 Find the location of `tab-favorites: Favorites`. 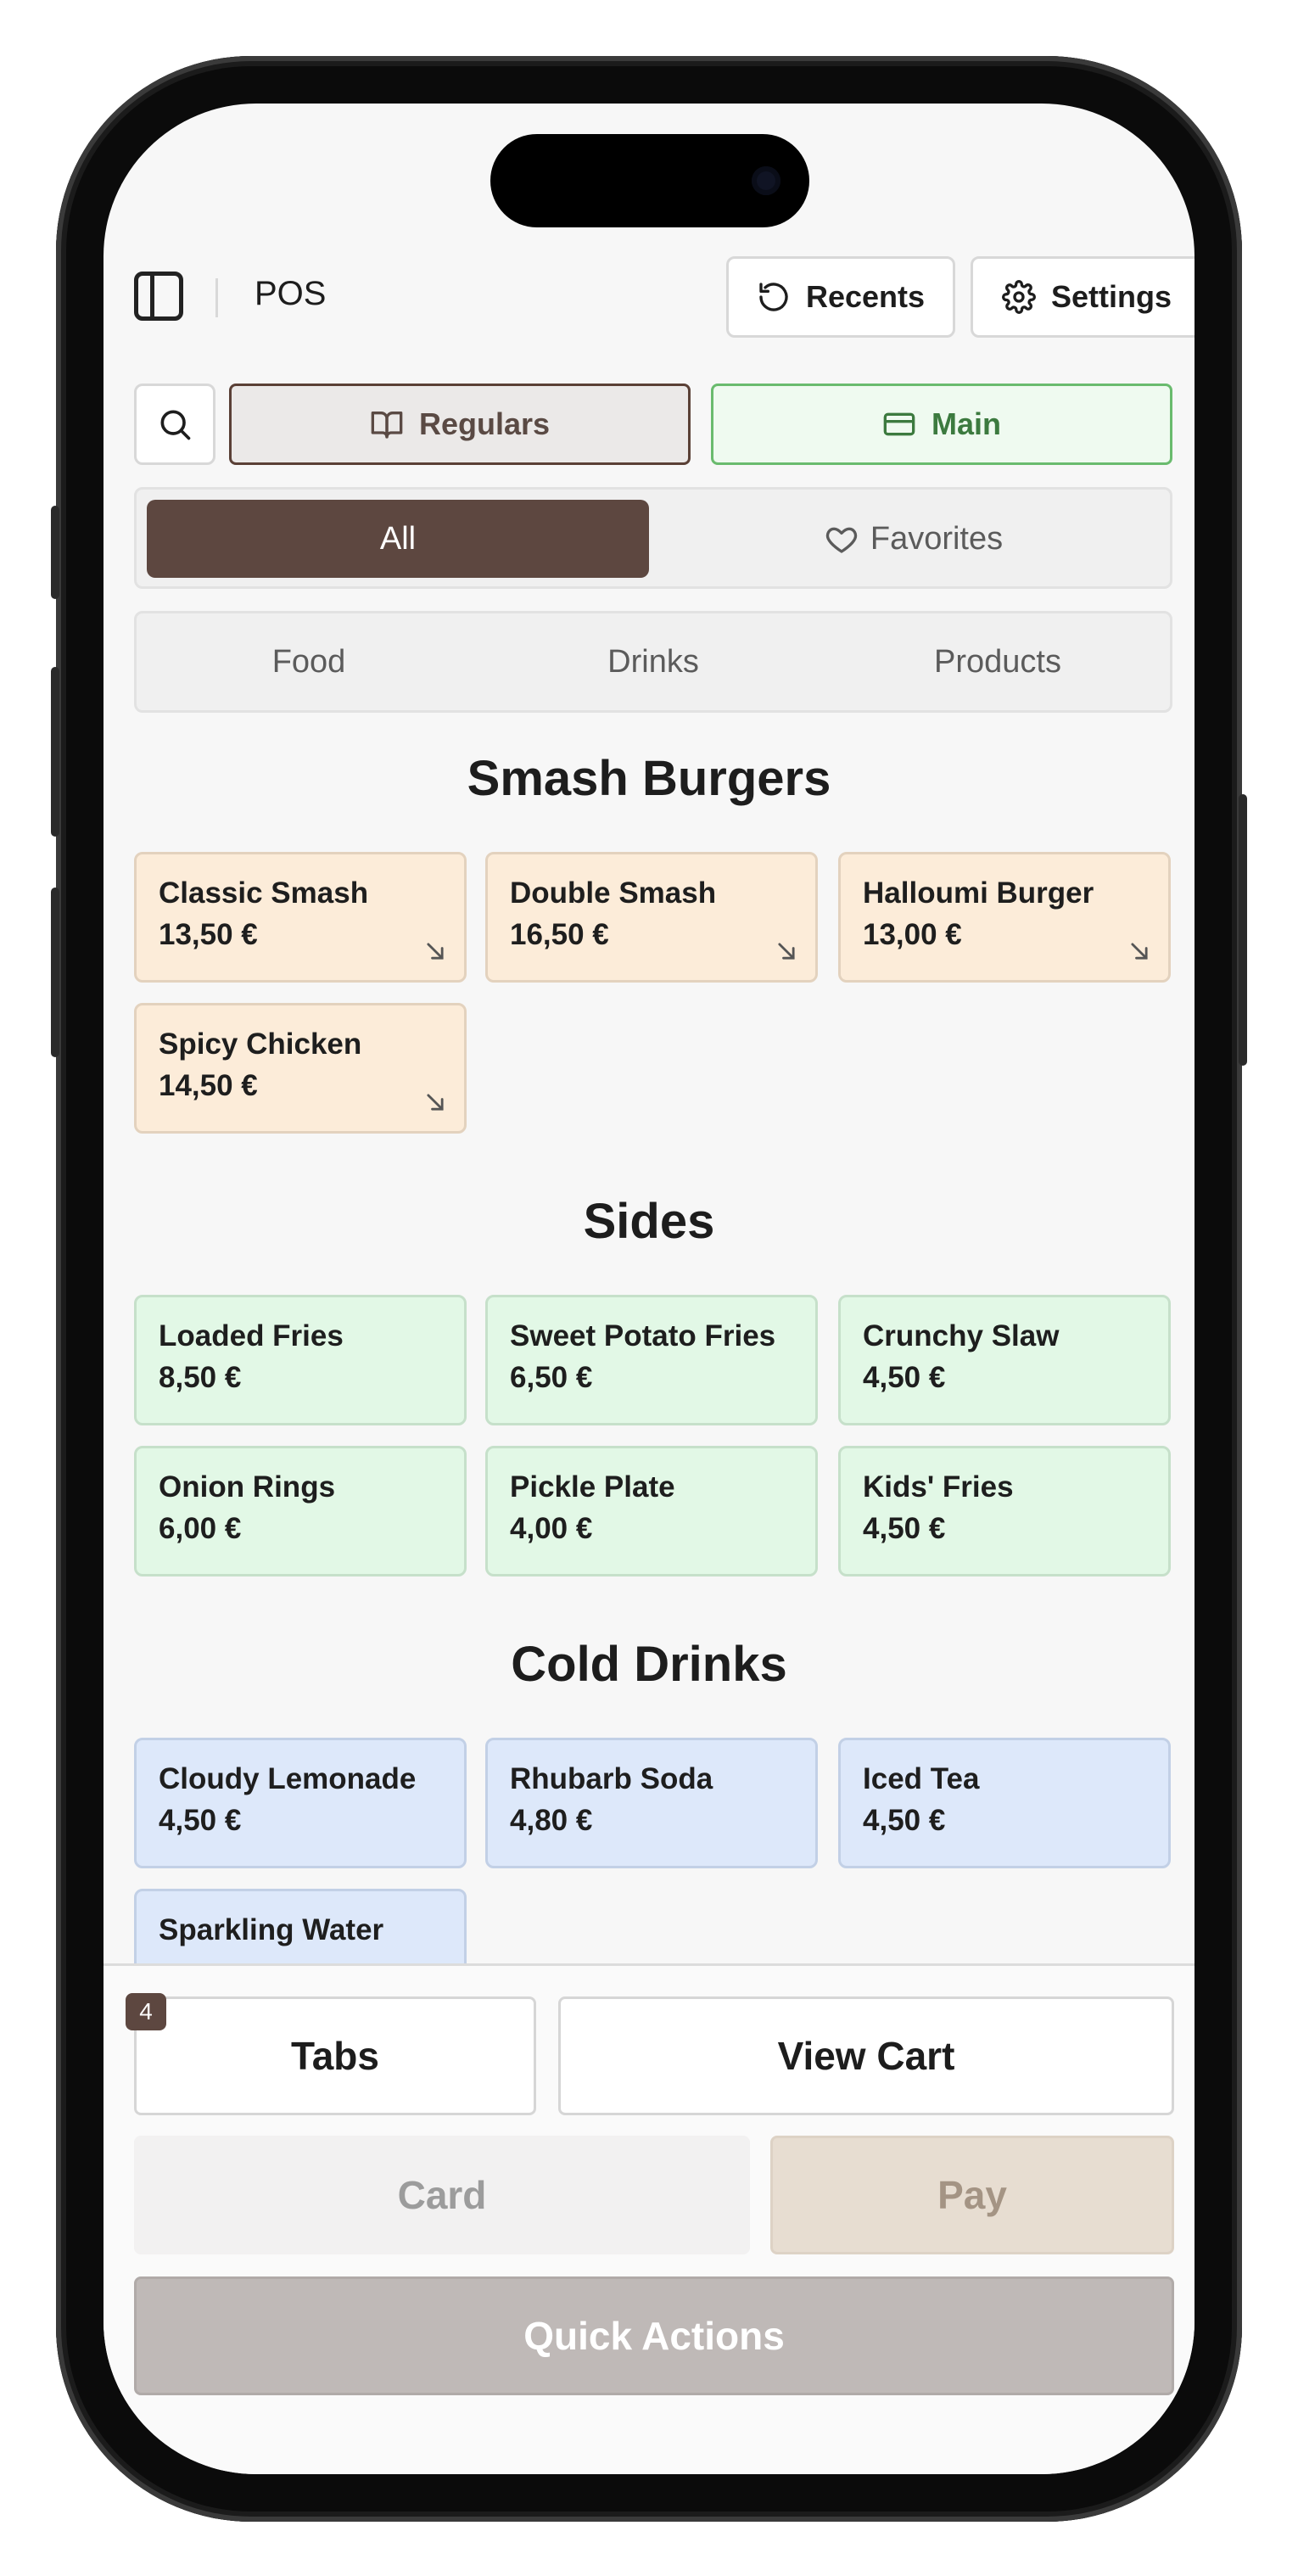

tab-favorites: Favorites is located at coordinates (914, 539).